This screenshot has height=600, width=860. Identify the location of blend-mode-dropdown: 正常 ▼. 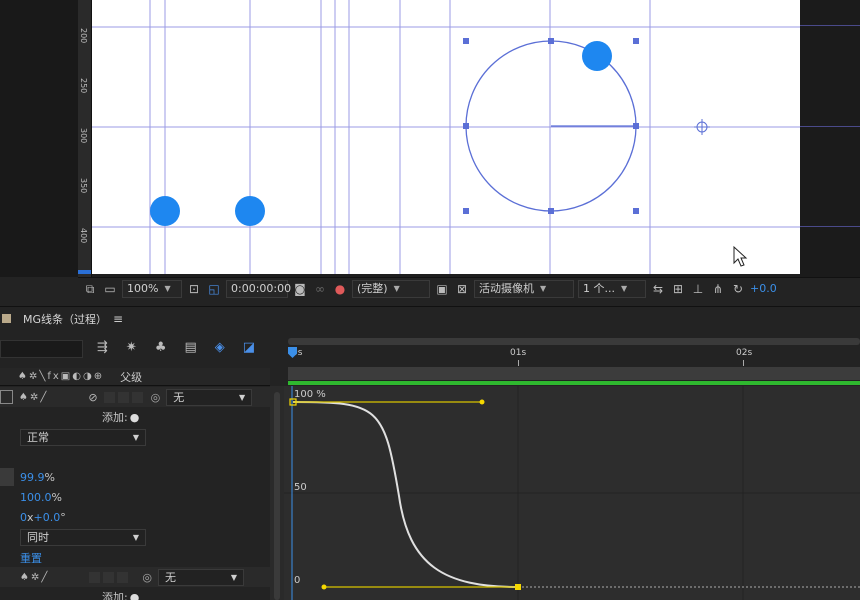
(83, 437).